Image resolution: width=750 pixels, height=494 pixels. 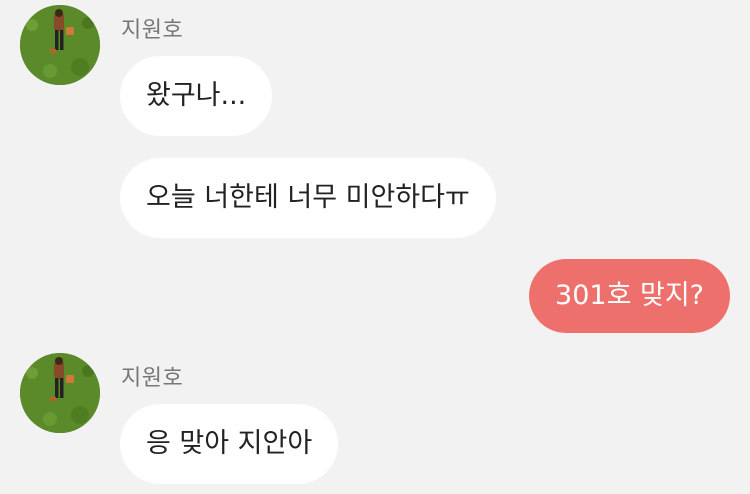 What do you see at coordinates (629, 296) in the screenshot?
I see `message-bubble-sent: 301호 맞지?` at bounding box center [629, 296].